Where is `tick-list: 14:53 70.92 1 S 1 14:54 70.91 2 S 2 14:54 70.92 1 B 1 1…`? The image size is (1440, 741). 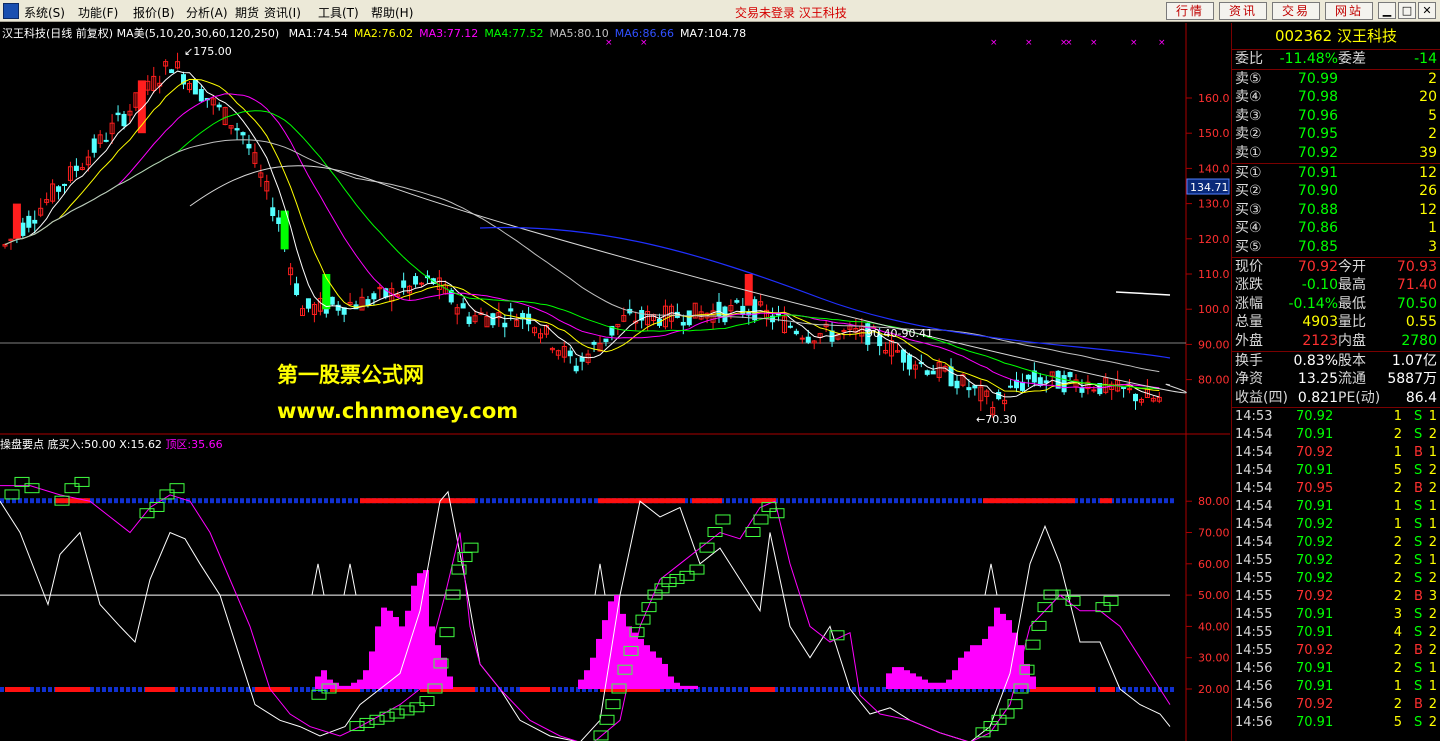 tick-list: 14:53 70.92 1 S 1 14:54 70.91 2 S 2 14:54 70.92 1 B 1 1… is located at coordinates (1336, 570).